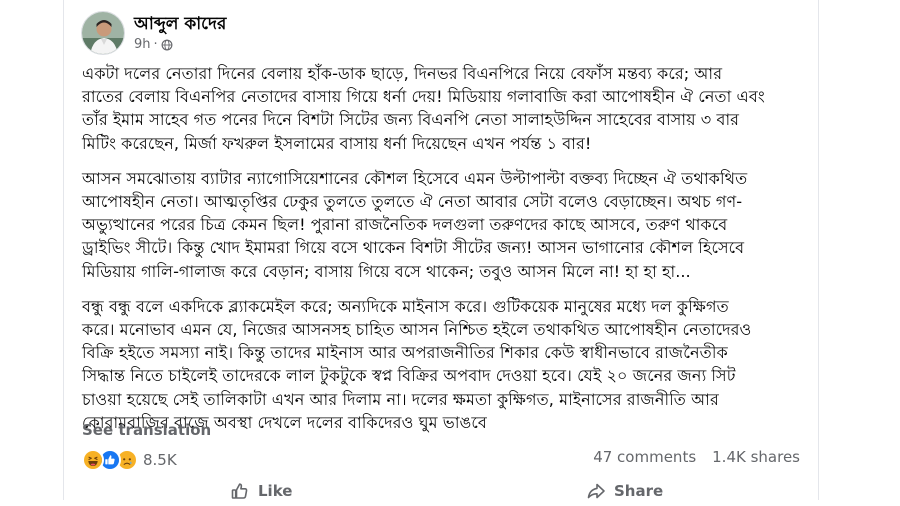 The width and height of the screenshot is (900, 506). Describe the element at coordinates (180, 25) in the screenshot. I see `author-name: আব্দুল কাদের` at that location.